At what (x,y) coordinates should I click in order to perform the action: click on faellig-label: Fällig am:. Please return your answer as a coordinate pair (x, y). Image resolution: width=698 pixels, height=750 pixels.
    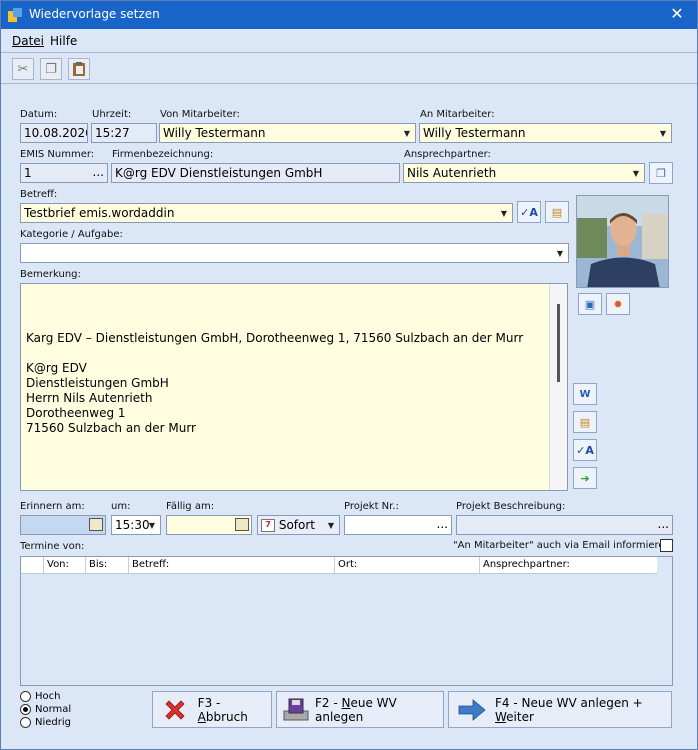
    Looking at the image, I should click on (190, 506).